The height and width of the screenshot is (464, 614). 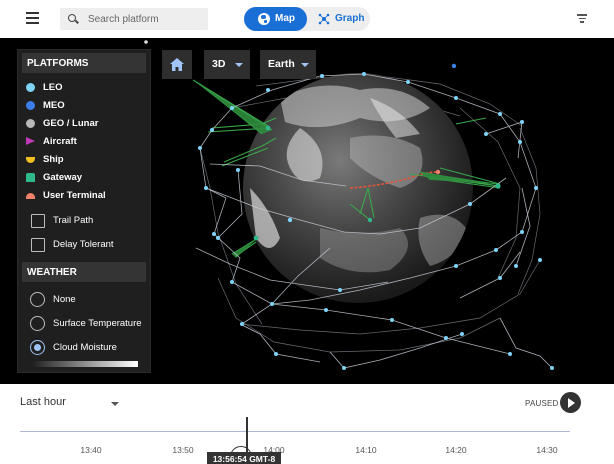 I want to click on cloud-moisture-scale, so click(x=85, y=364).